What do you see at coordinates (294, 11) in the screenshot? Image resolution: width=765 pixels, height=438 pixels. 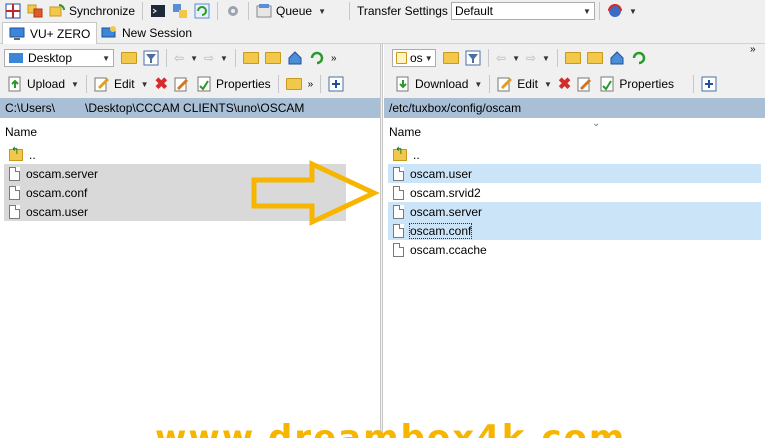 I see `queue-label: Queue` at bounding box center [294, 11].